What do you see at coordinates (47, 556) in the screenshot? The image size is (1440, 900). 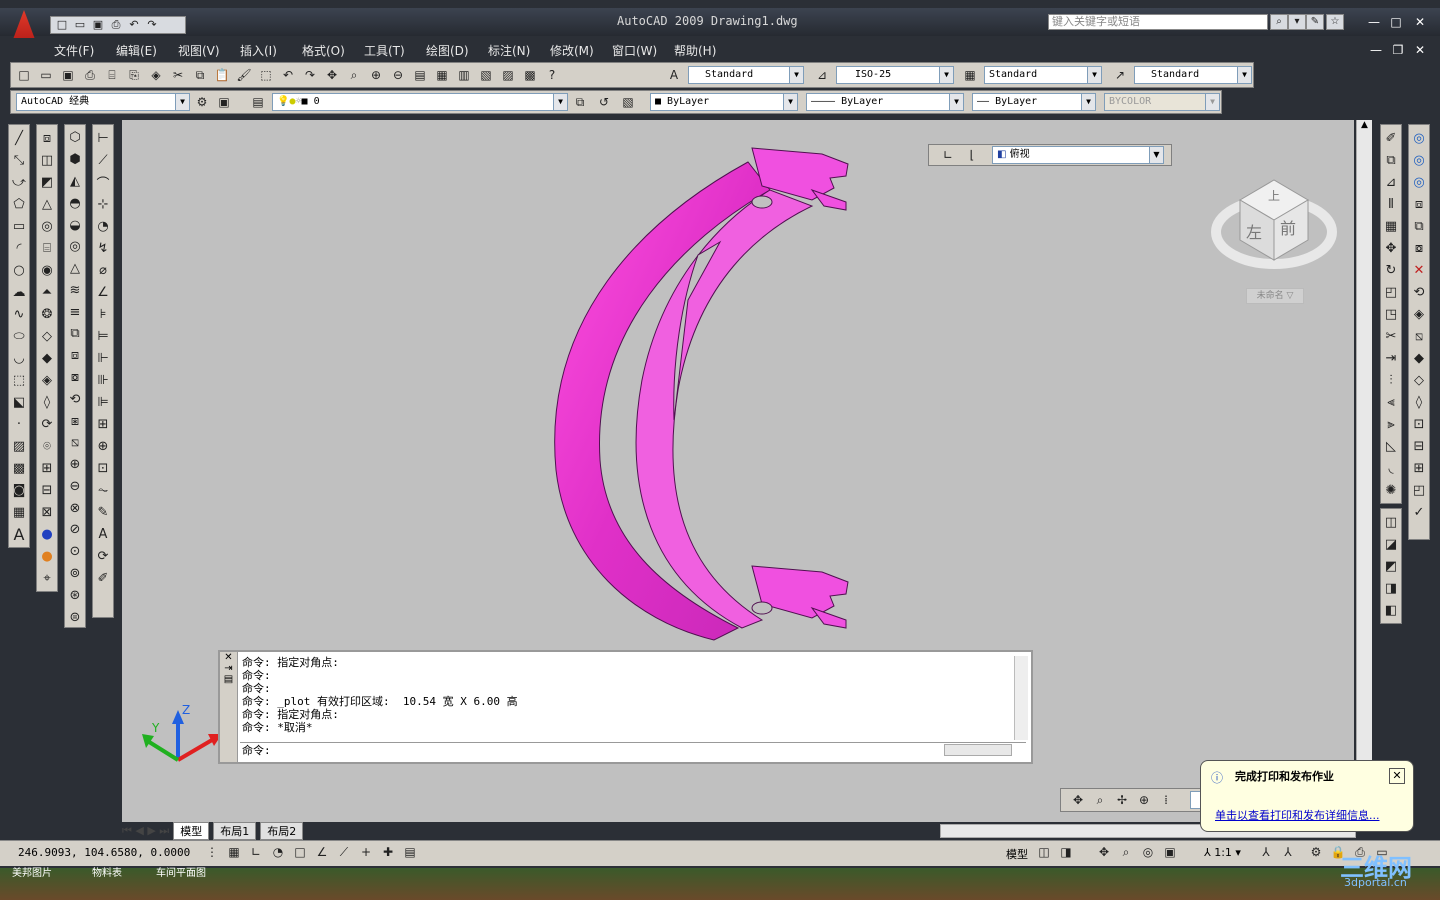 I see `render-icon: ●` at bounding box center [47, 556].